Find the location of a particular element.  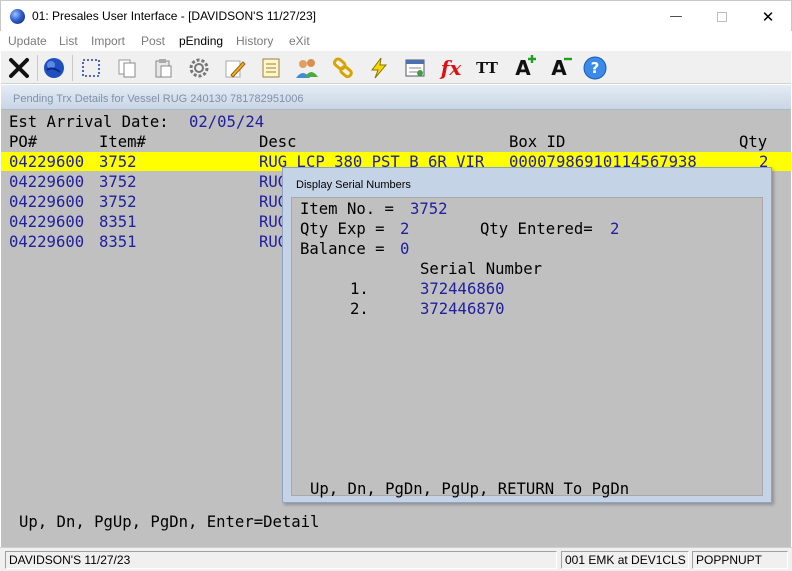

minimize-button: — is located at coordinates (676, 16).